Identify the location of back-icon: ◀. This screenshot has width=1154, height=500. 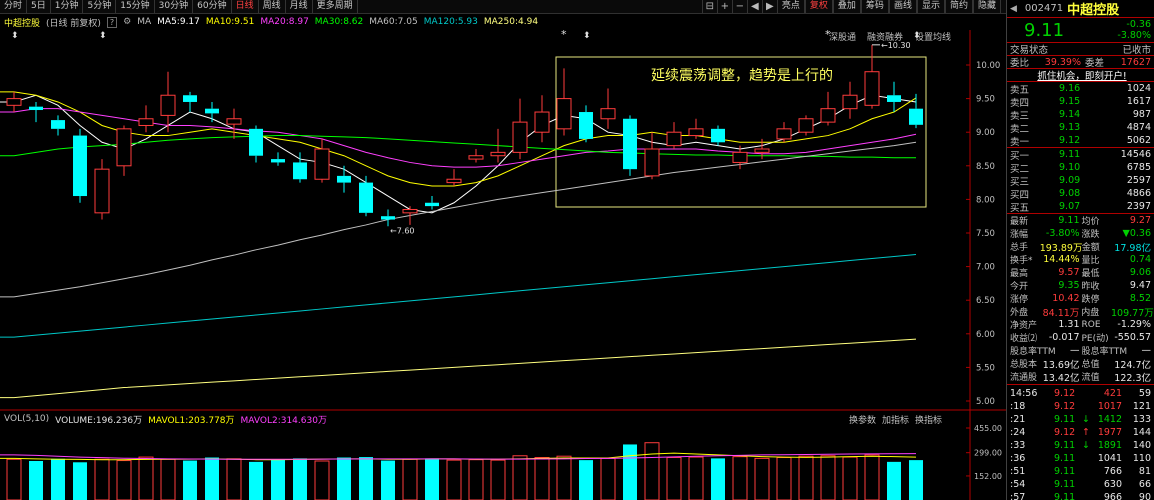
(1013, 9).